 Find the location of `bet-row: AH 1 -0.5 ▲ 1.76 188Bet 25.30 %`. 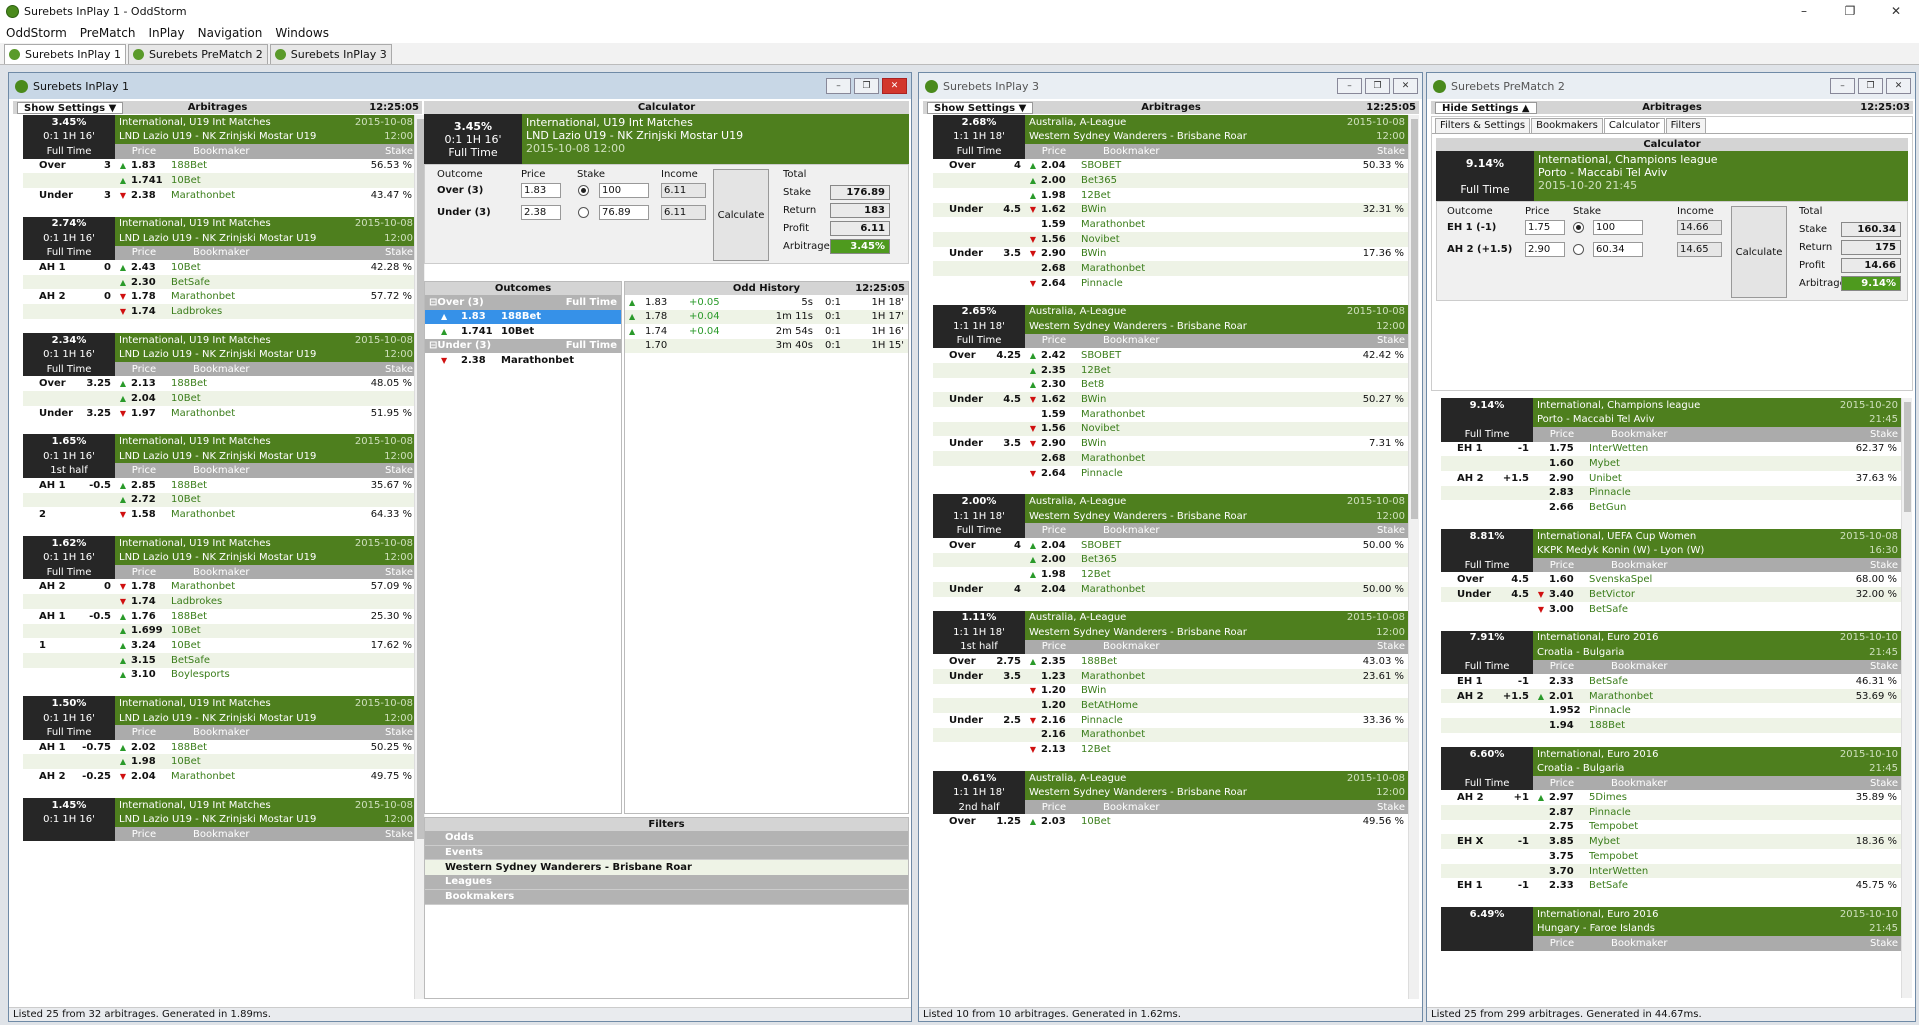

bet-row: AH 1 -0.5 ▲ 1.76 188Bet 25.30 % is located at coordinates (219, 616).